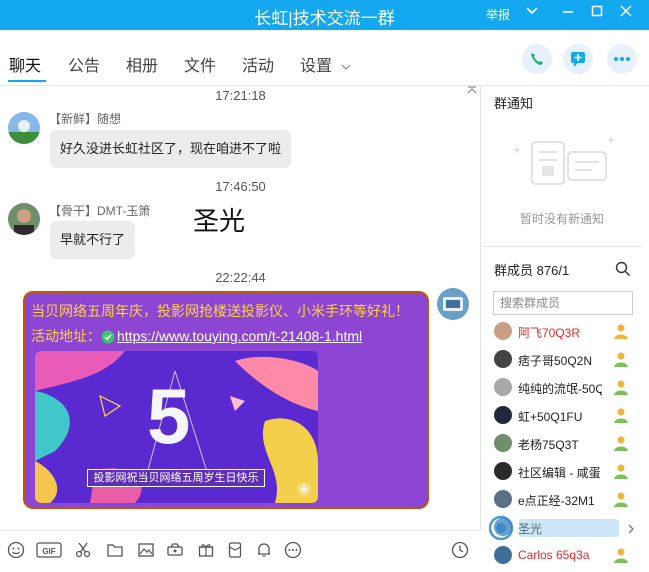  What do you see at coordinates (623, 269) in the screenshot?
I see `search-icon` at bounding box center [623, 269].